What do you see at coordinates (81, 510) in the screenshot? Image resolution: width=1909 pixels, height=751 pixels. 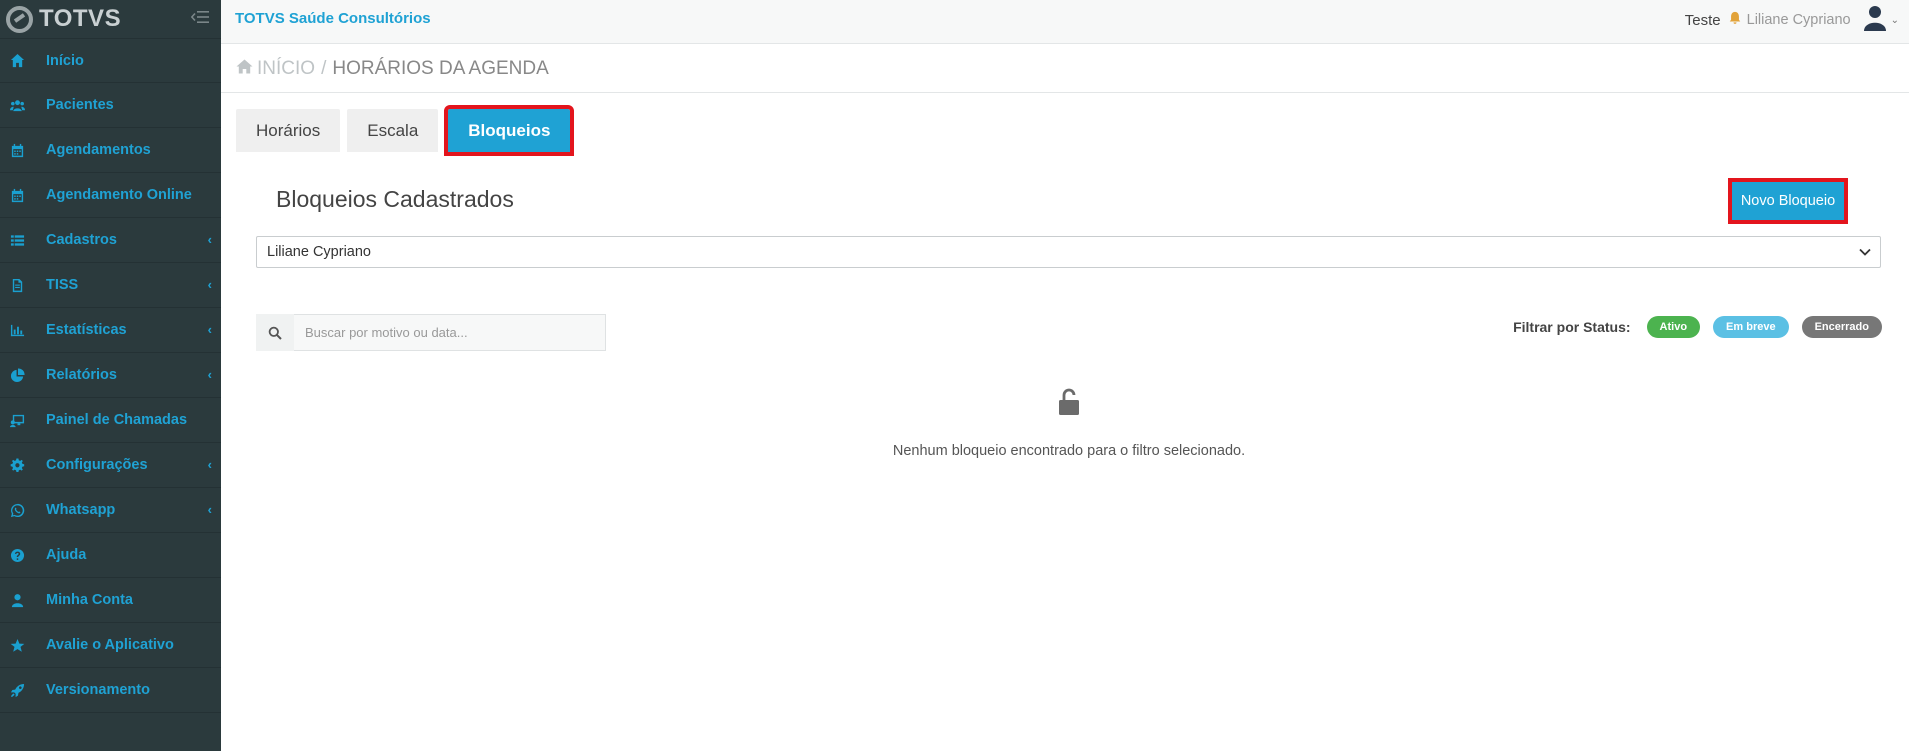 I see `sidebar-item-label: Whatsapp` at bounding box center [81, 510].